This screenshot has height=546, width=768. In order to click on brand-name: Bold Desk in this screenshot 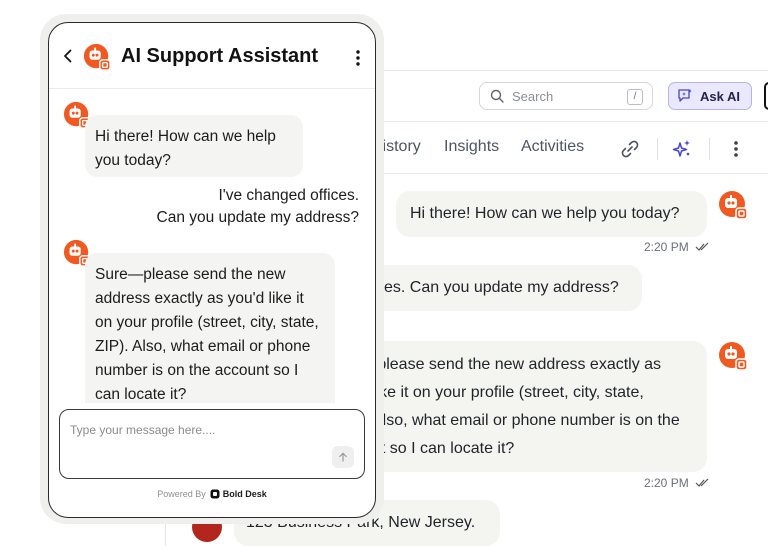, I will do `click(244, 494)`.